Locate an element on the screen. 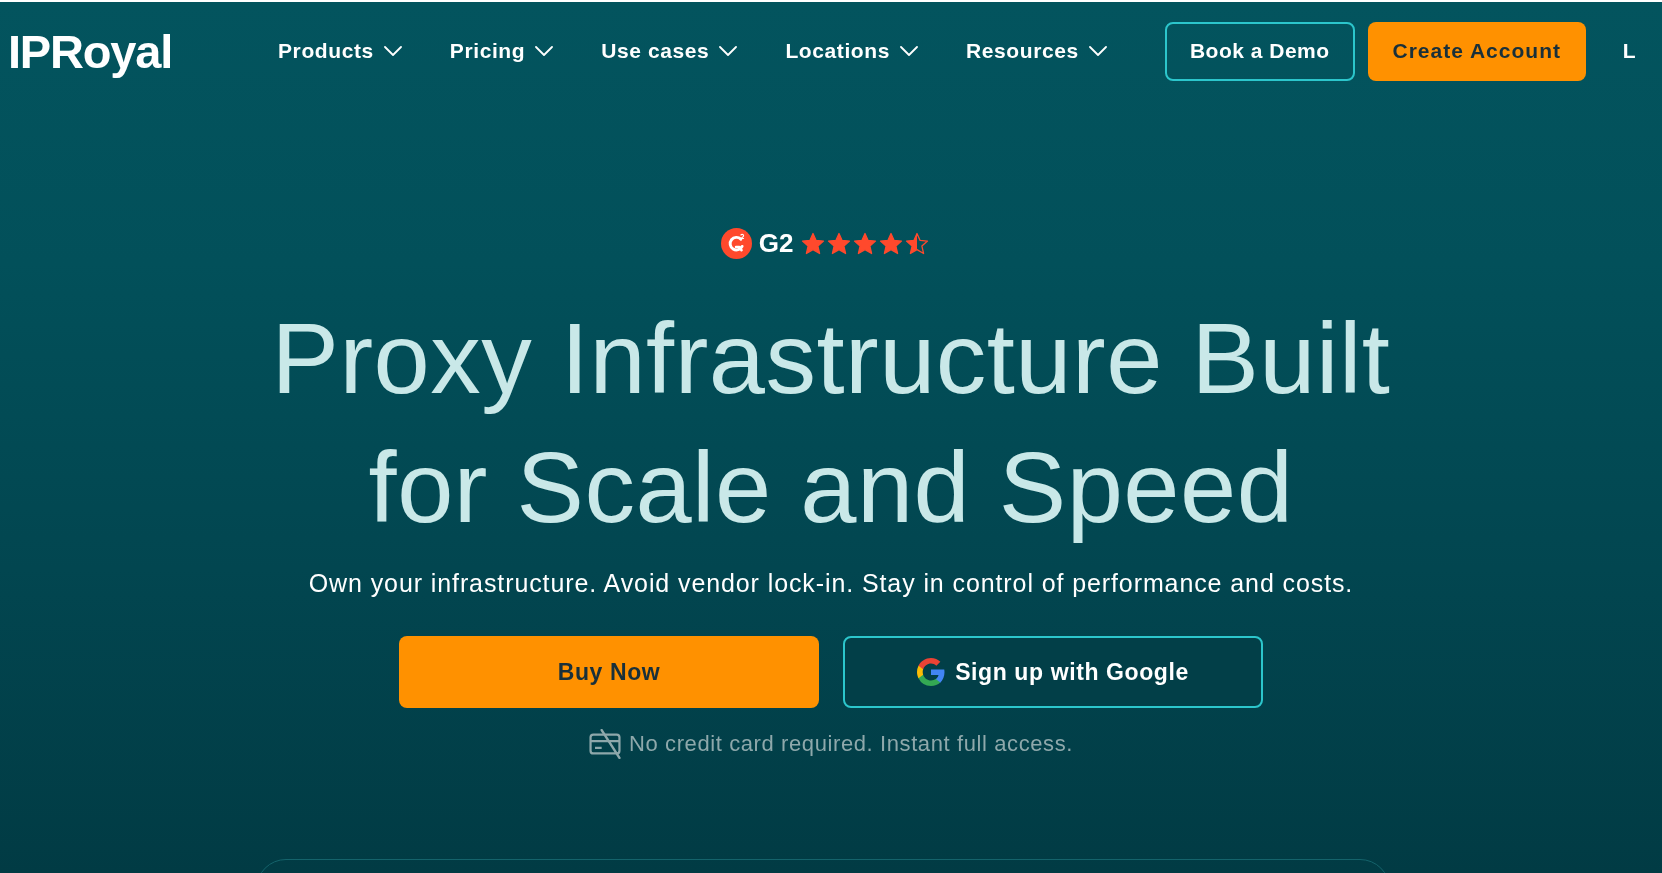 The image size is (1662, 873). nav-menu-item: Pricing is located at coordinates (501, 51).